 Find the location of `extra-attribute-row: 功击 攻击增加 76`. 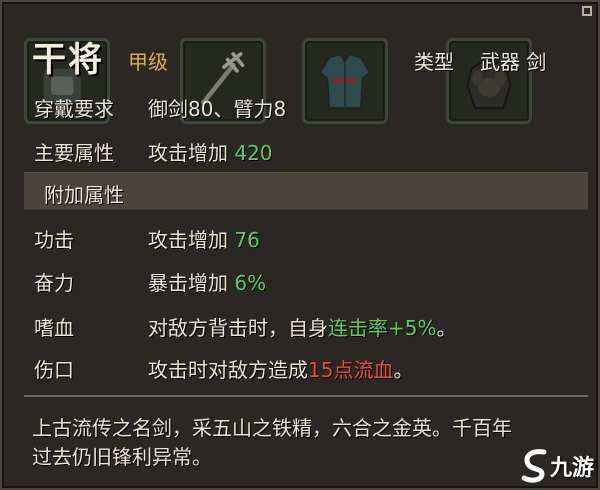

extra-attribute-row: 功击 攻击增加 76 is located at coordinates (301, 239).